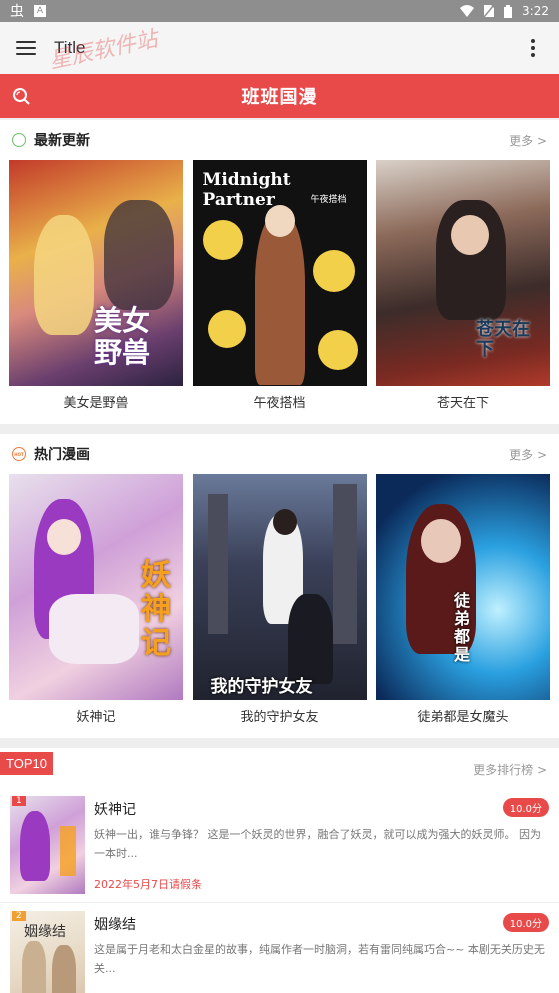 The image size is (559, 993). I want to click on comic-name: 苍天在下, so click(462, 403).